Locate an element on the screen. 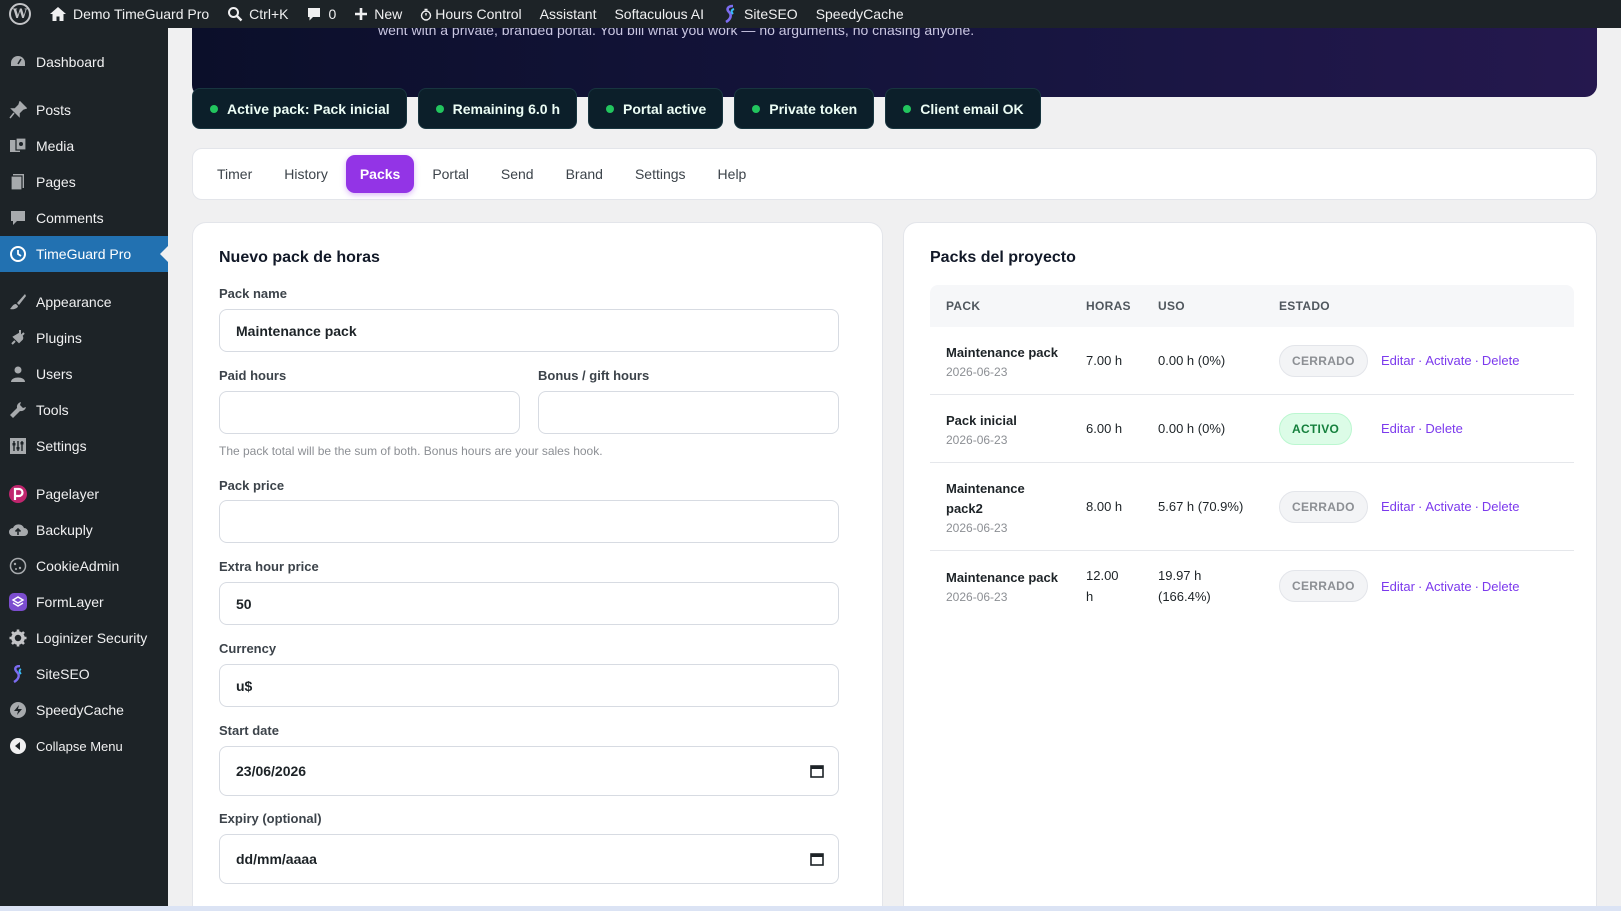 This screenshot has height=911, width=1621. packs-table-header: PACK HORAS USO ESTADO is located at coordinates (1252, 306).